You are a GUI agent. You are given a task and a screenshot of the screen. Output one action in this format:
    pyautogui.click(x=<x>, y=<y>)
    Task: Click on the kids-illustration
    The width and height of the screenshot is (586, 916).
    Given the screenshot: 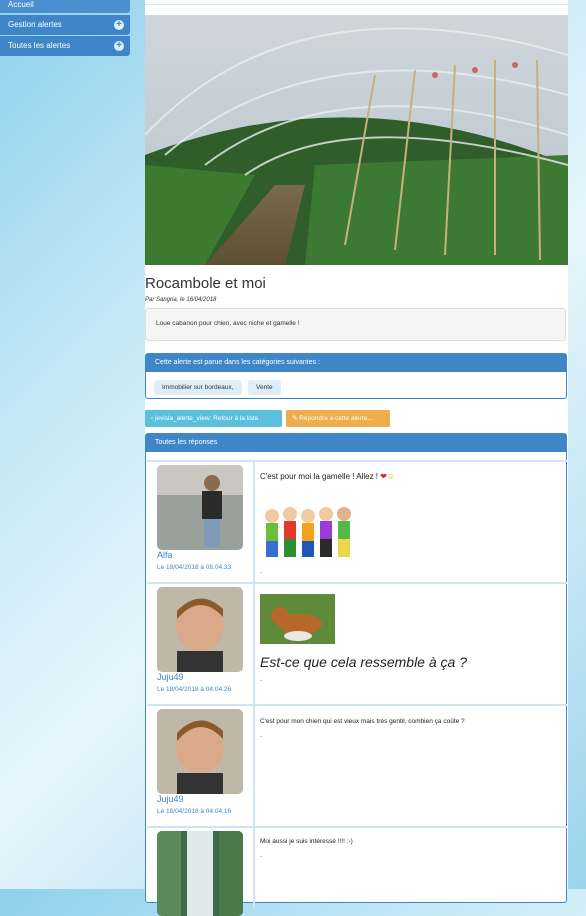 What is the action you would take?
    pyautogui.click(x=310, y=535)
    